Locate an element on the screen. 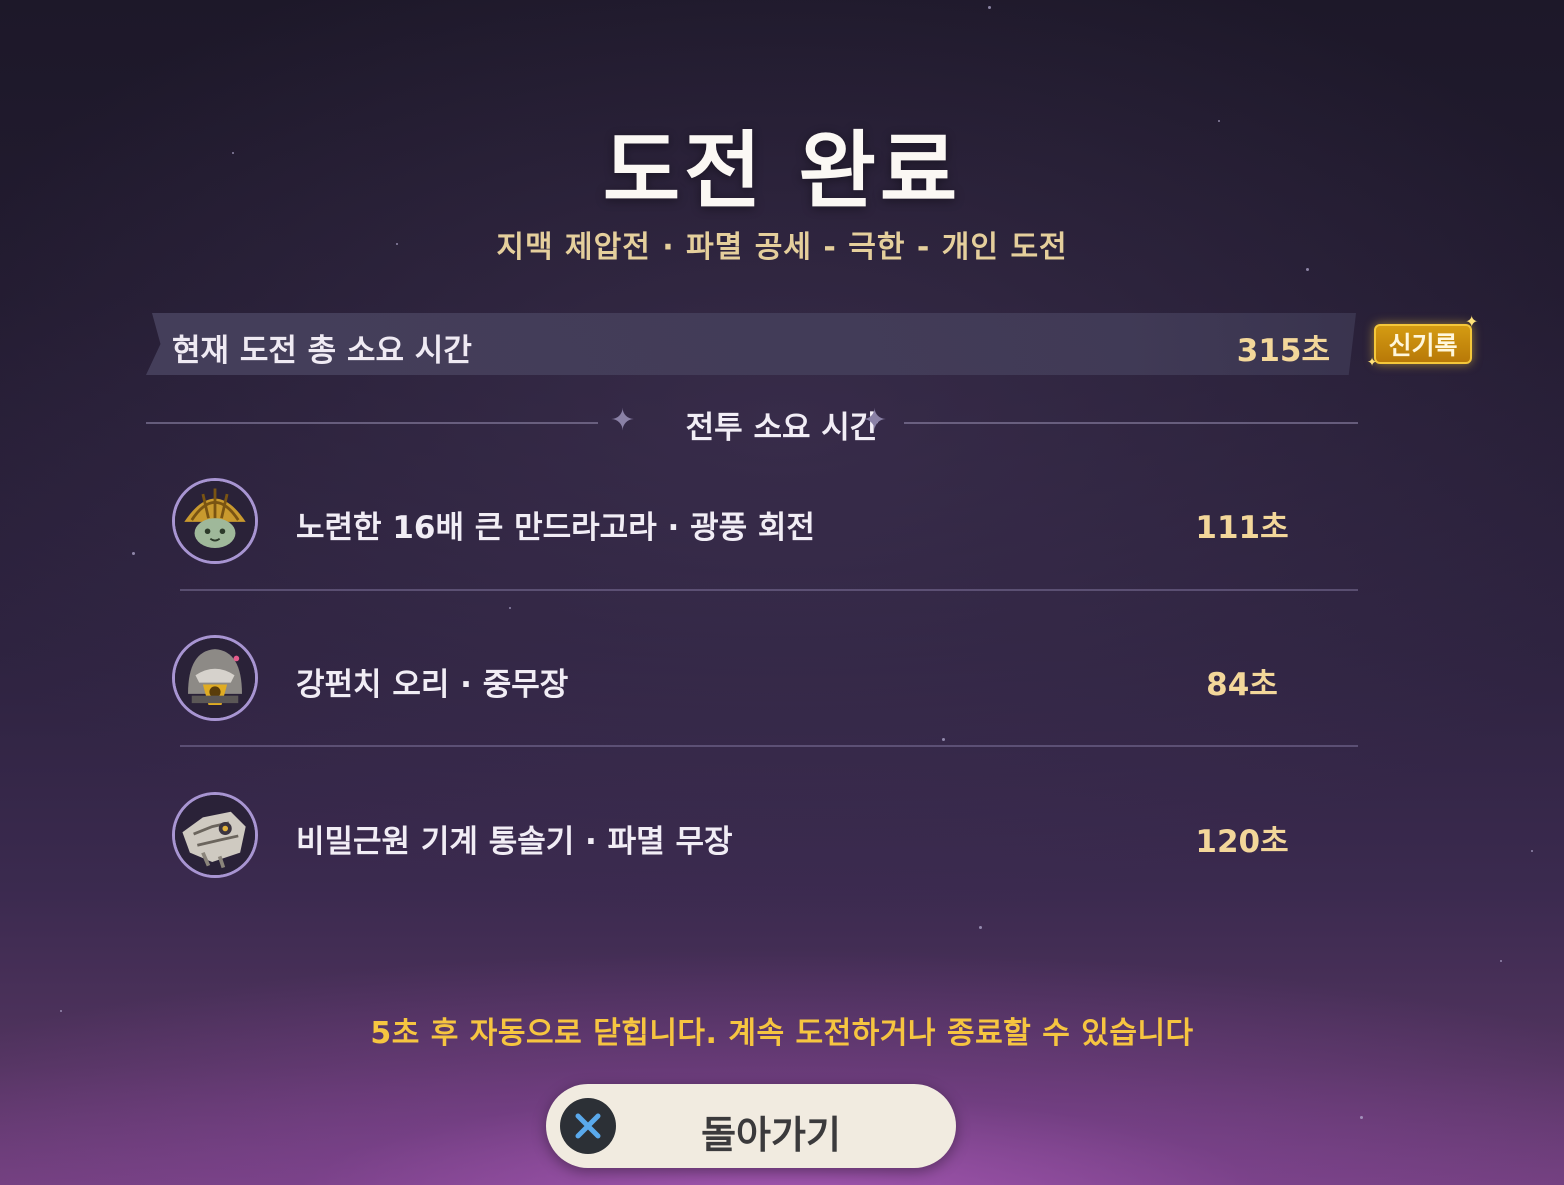 This screenshot has width=1564, height=1185. mandragora-boss-icon is located at coordinates (215, 521).